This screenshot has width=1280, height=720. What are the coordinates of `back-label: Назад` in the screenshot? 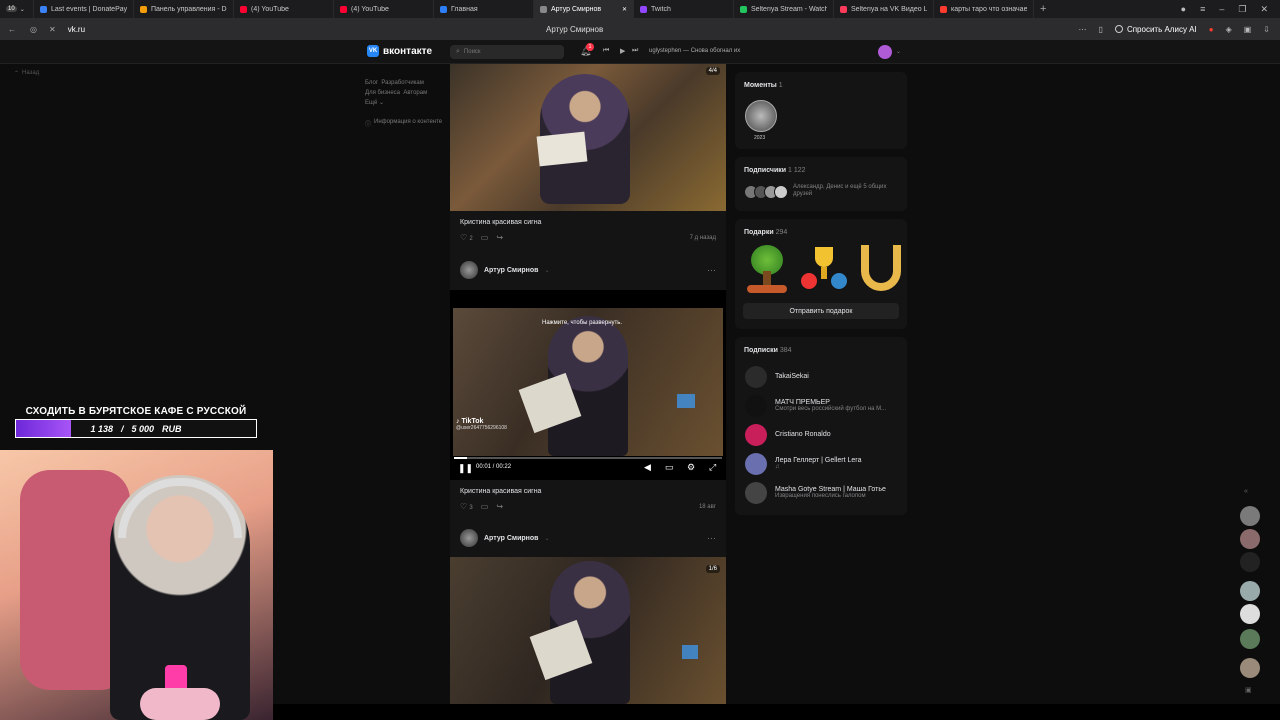 It's located at (31, 73).